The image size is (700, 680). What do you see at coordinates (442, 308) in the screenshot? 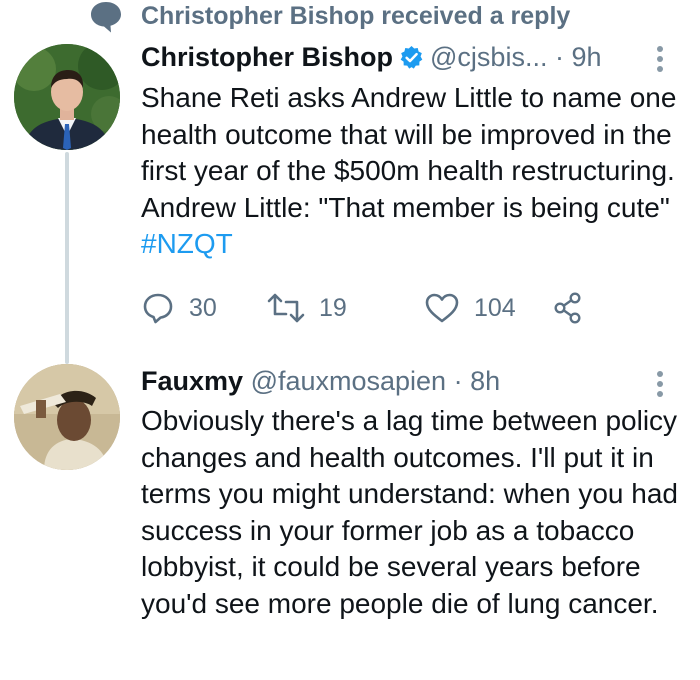
I see `heart-icon` at bounding box center [442, 308].